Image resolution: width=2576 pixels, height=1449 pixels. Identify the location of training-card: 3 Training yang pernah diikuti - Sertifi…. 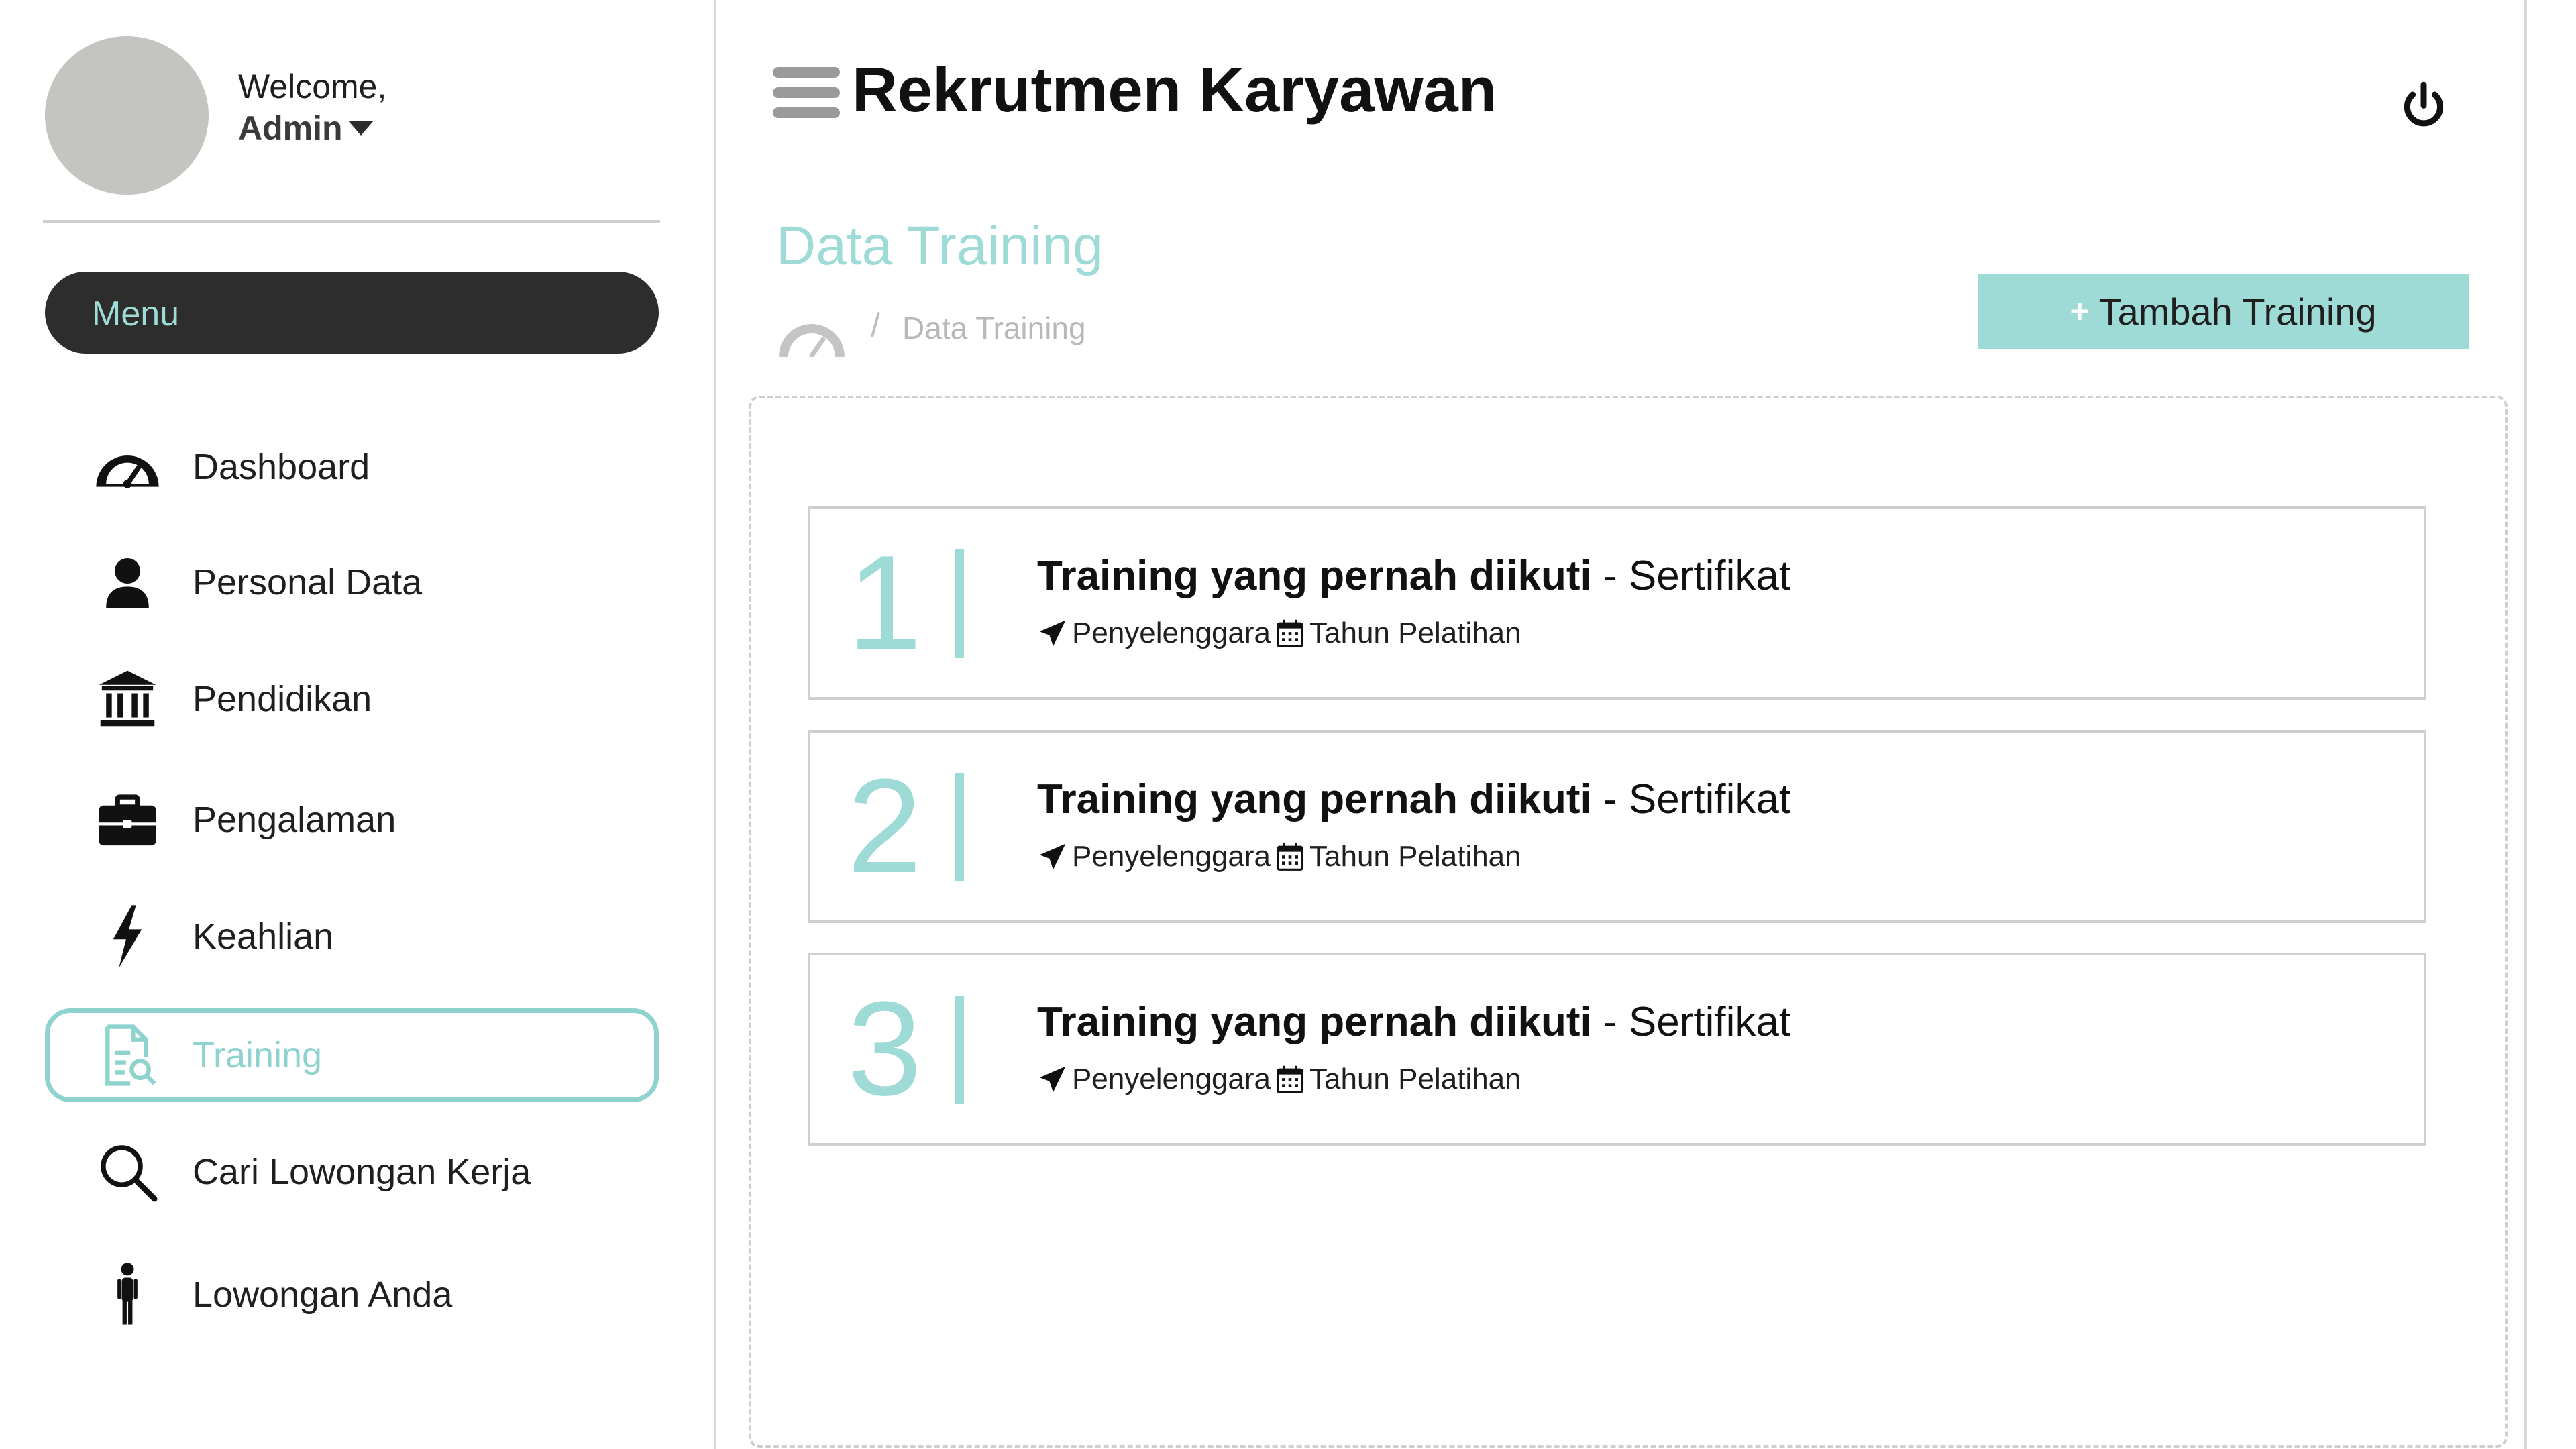
(1617, 1049).